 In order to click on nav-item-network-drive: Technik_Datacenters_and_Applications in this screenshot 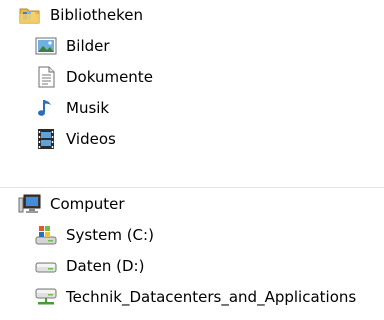, I will do `click(192, 297)`.